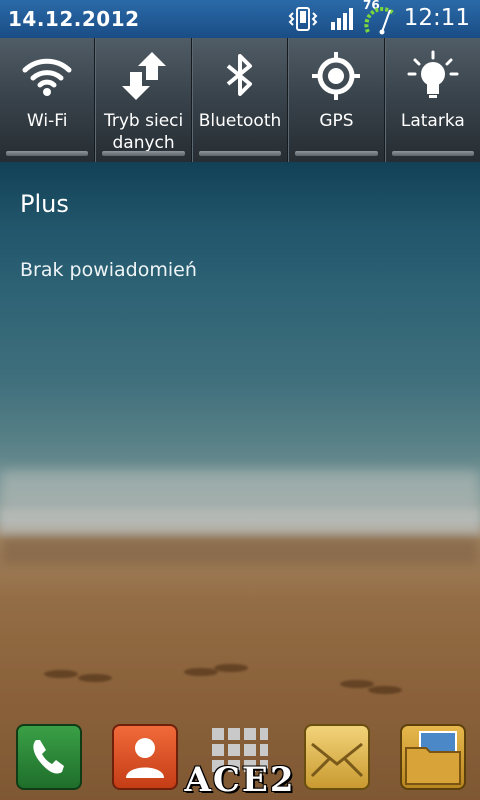 This screenshot has width=480, height=800. What do you see at coordinates (240, 19) in the screenshot?
I see `status-bar: 14.12.2012 76 12:11` at bounding box center [240, 19].